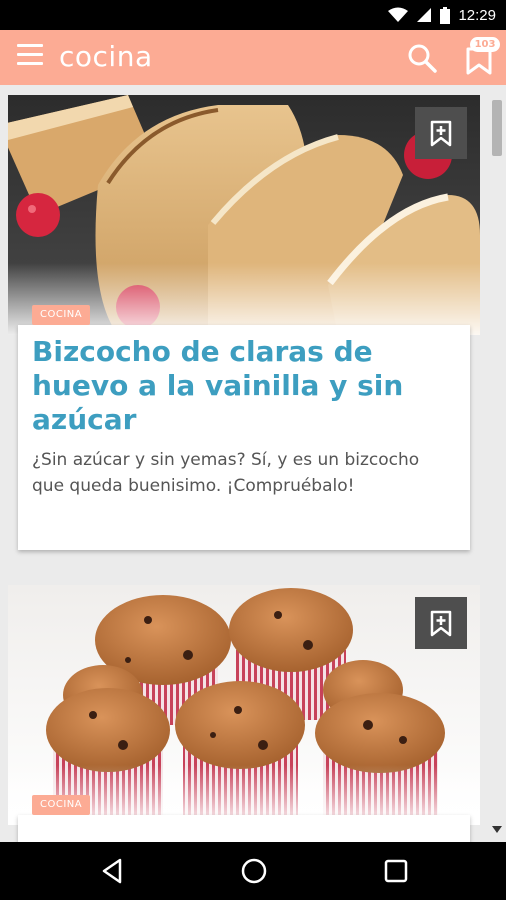  I want to click on menu-icon, so click(30, 56).